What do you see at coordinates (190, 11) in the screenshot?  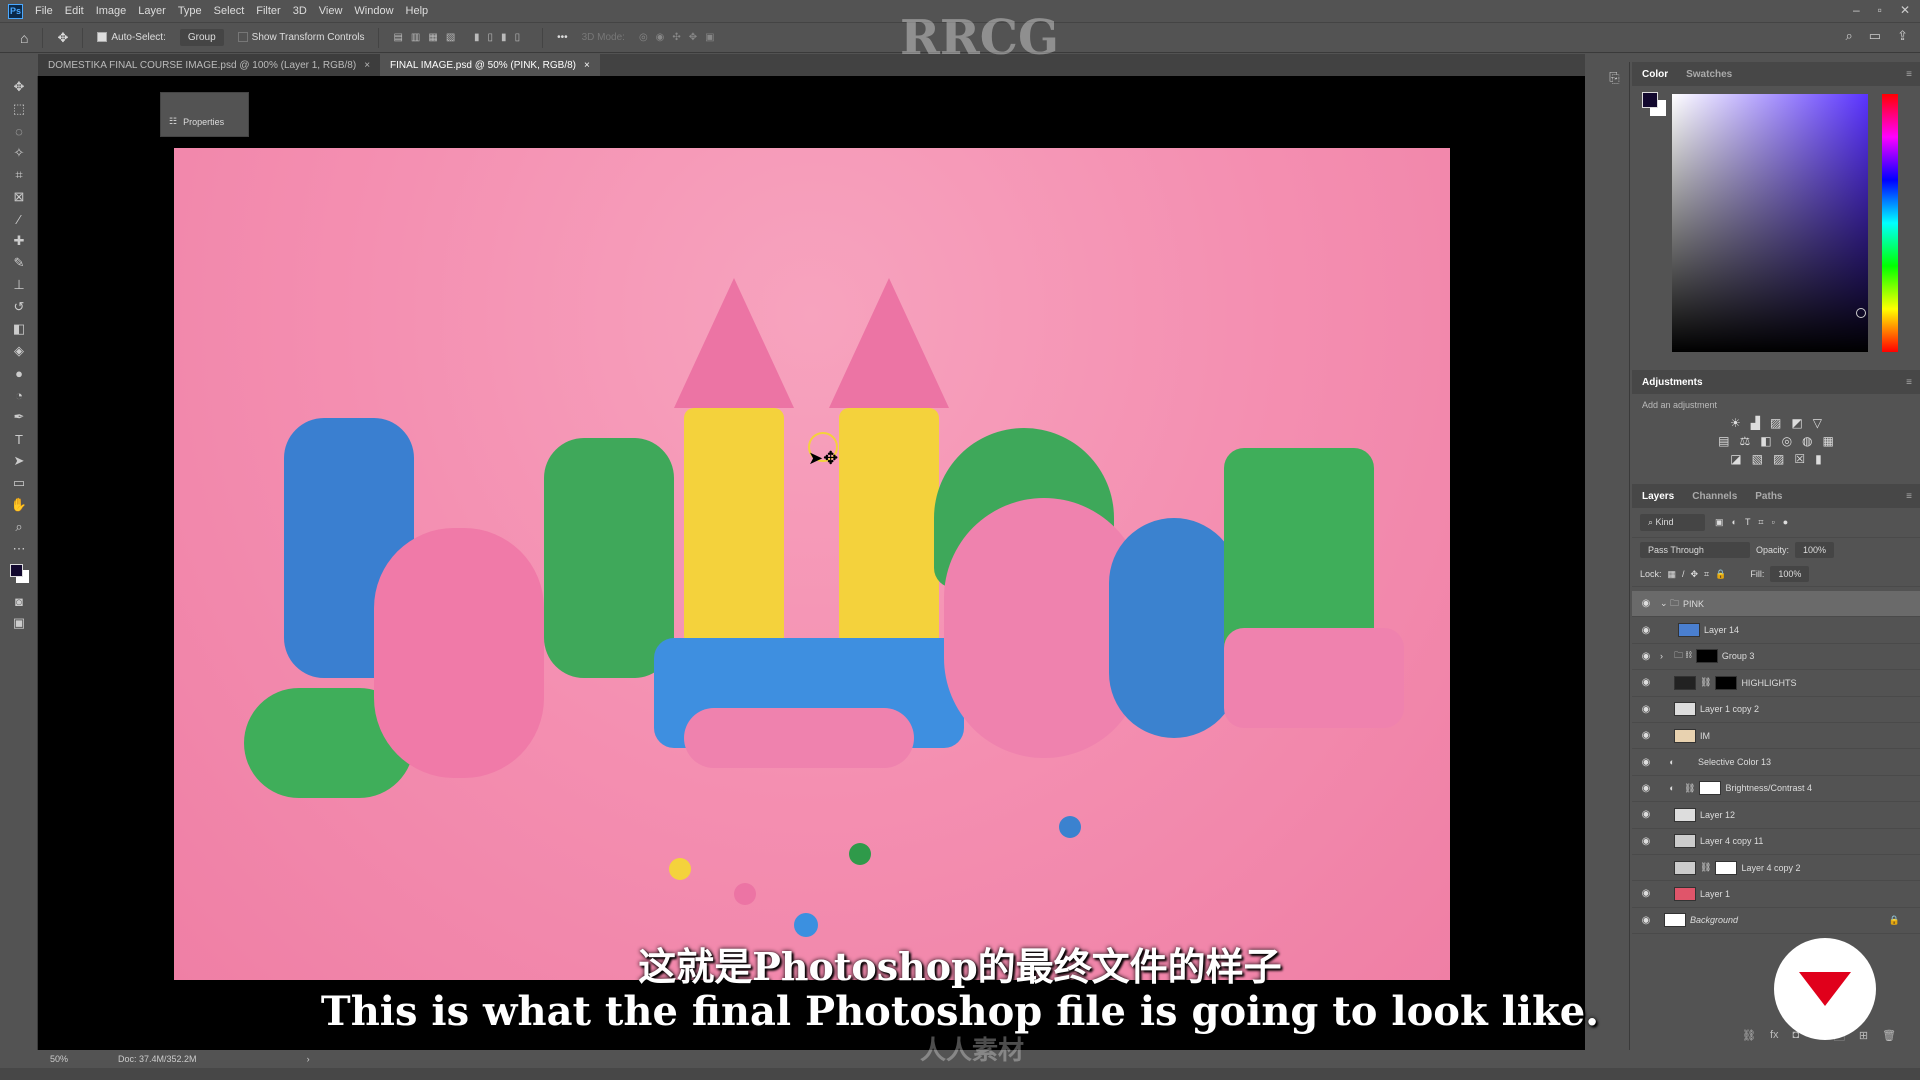 I see `menu-type: Type` at bounding box center [190, 11].